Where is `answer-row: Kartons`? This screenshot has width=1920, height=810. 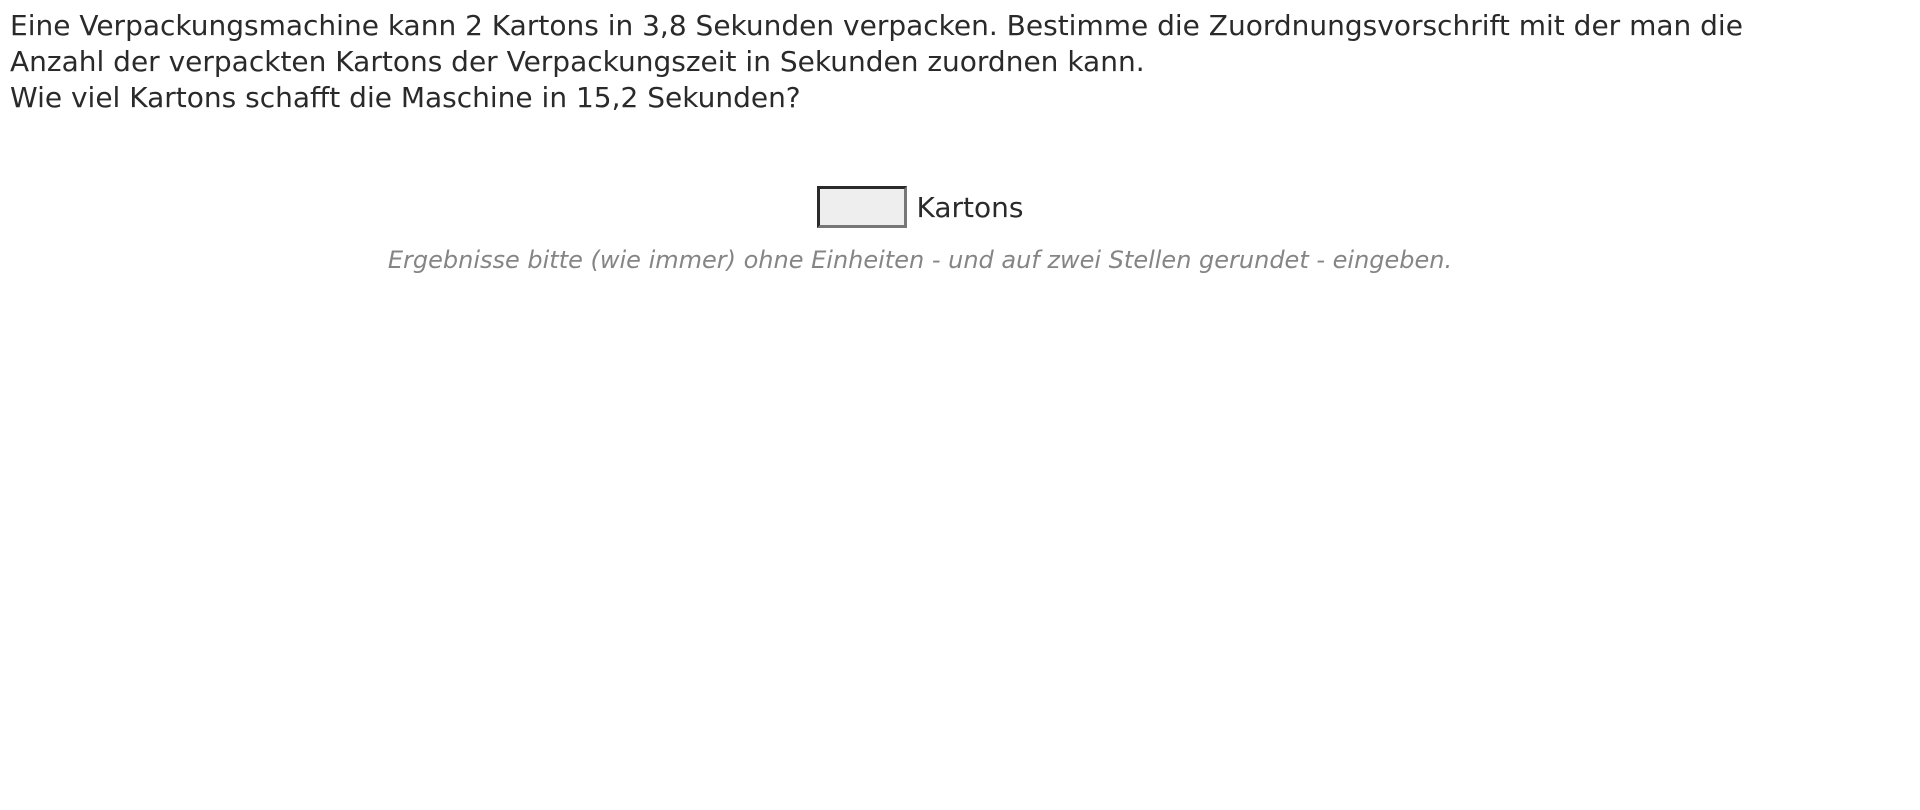
answer-row: Kartons is located at coordinates (920, 207).